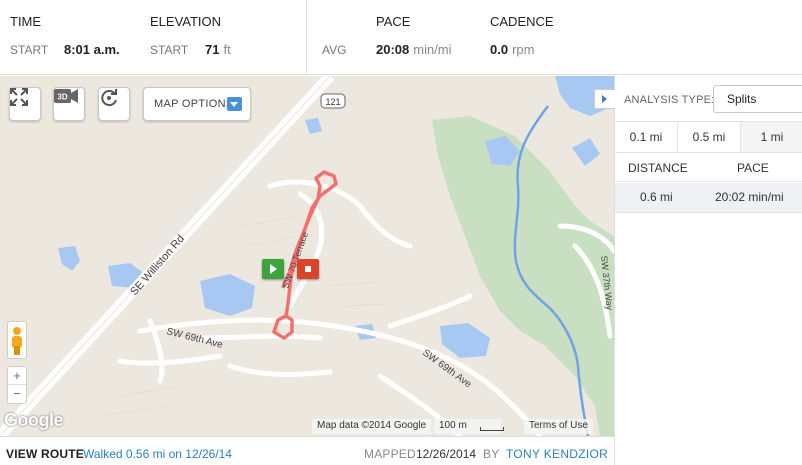  I want to click on map-options-dropdown: MAP OPTIONS, so click(197, 104).